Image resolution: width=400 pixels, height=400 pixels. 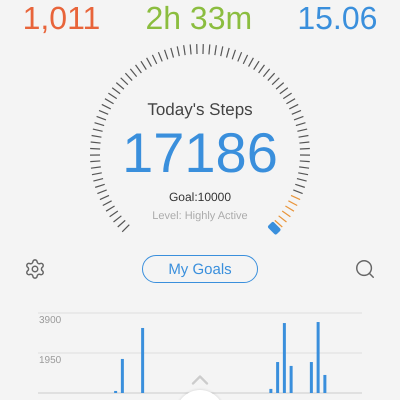 What do you see at coordinates (200, 153) in the screenshot?
I see `steps-count: 17186` at bounding box center [200, 153].